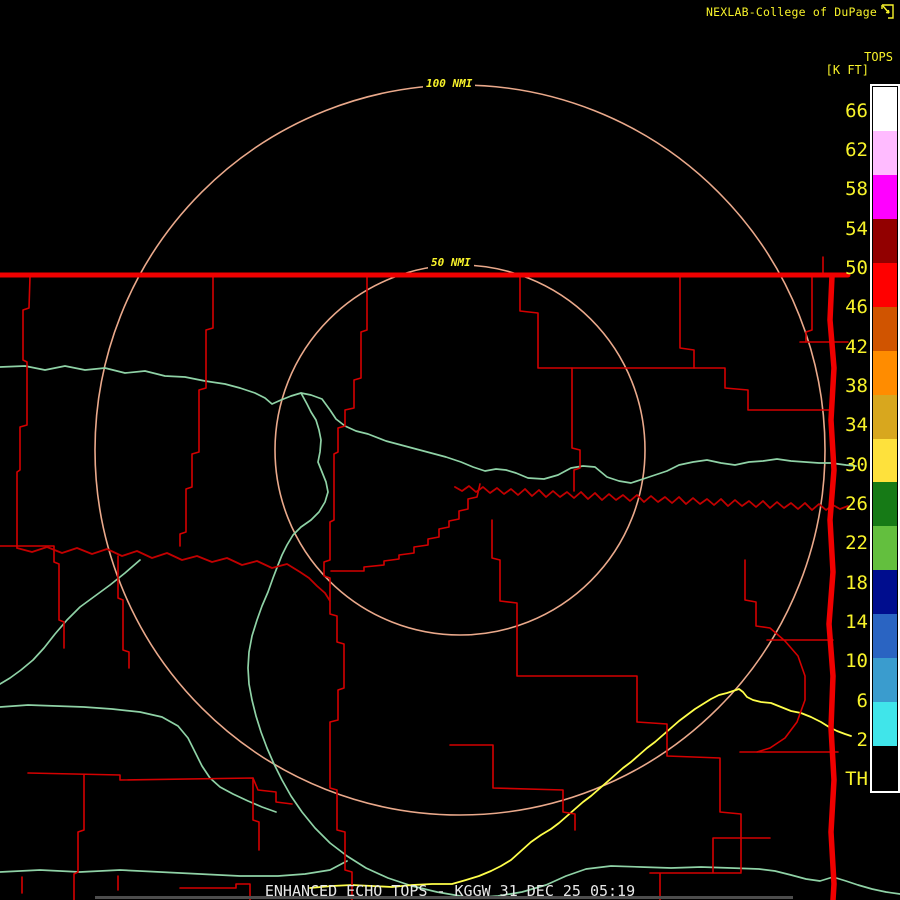 The height and width of the screenshot is (900, 900). What do you see at coordinates (856, 110) in the screenshot?
I see `legend-tick-label: 66` at bounding box center [856, 110].